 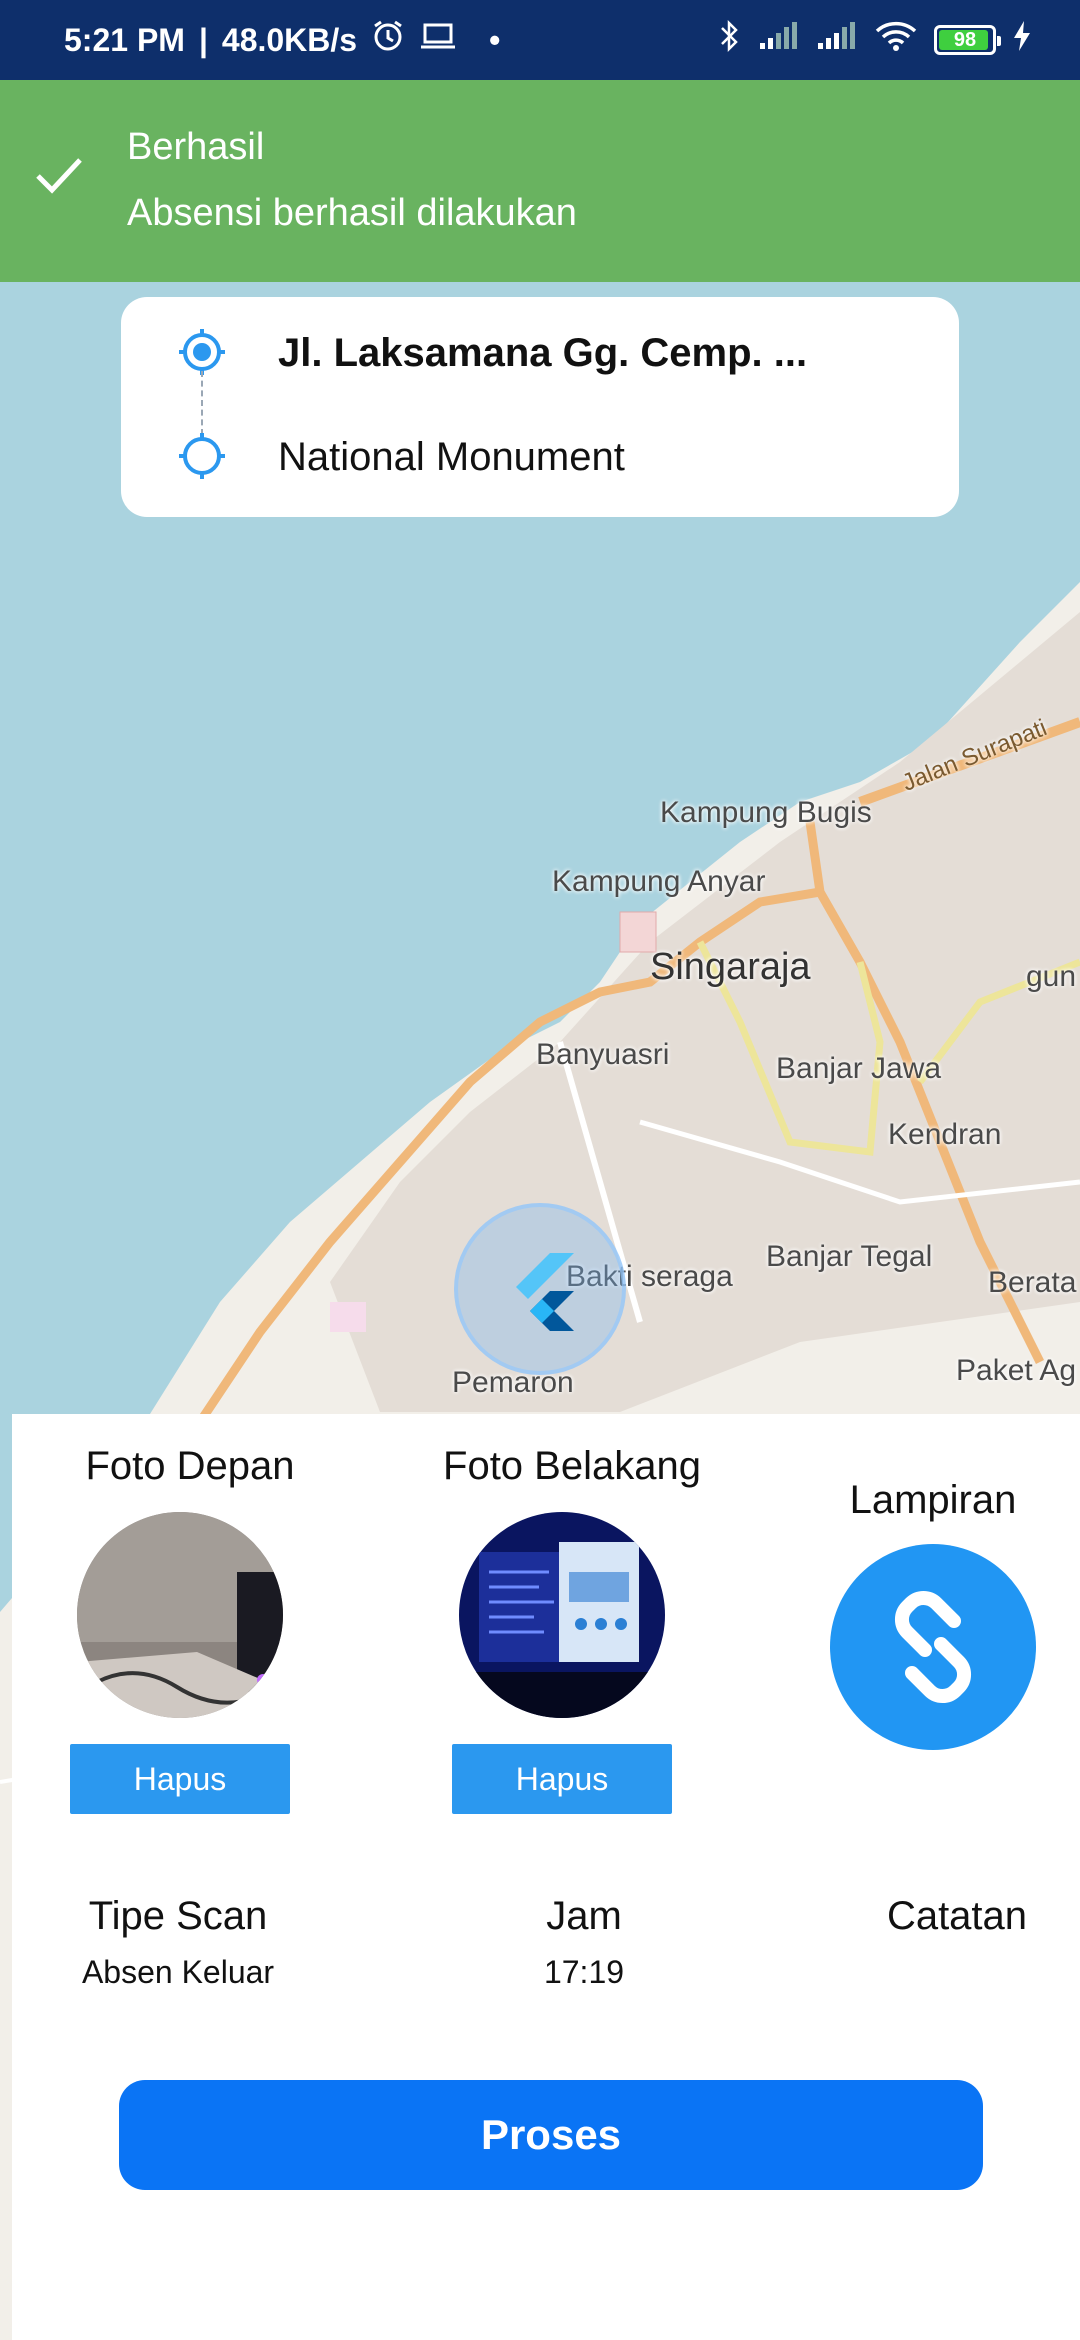 I want to click on front-photo, so click(x=180, y=1615).